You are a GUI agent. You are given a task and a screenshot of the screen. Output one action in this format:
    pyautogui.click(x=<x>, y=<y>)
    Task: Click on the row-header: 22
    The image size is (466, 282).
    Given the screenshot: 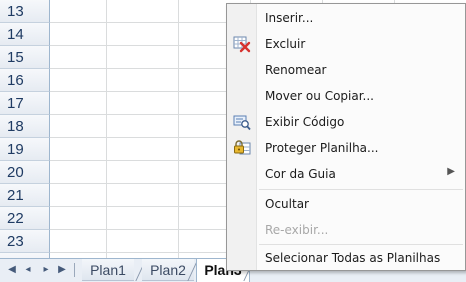 What is the action you would take?
    pyautogui.click(x=25, y=218)
    